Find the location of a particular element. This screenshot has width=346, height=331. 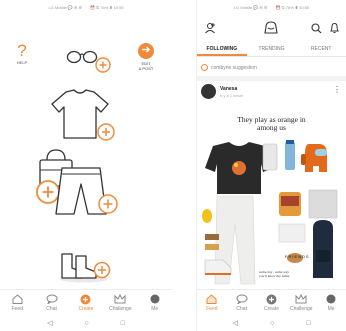

suggestion-row: combyne suggestion is located at coordinates (229, 67).